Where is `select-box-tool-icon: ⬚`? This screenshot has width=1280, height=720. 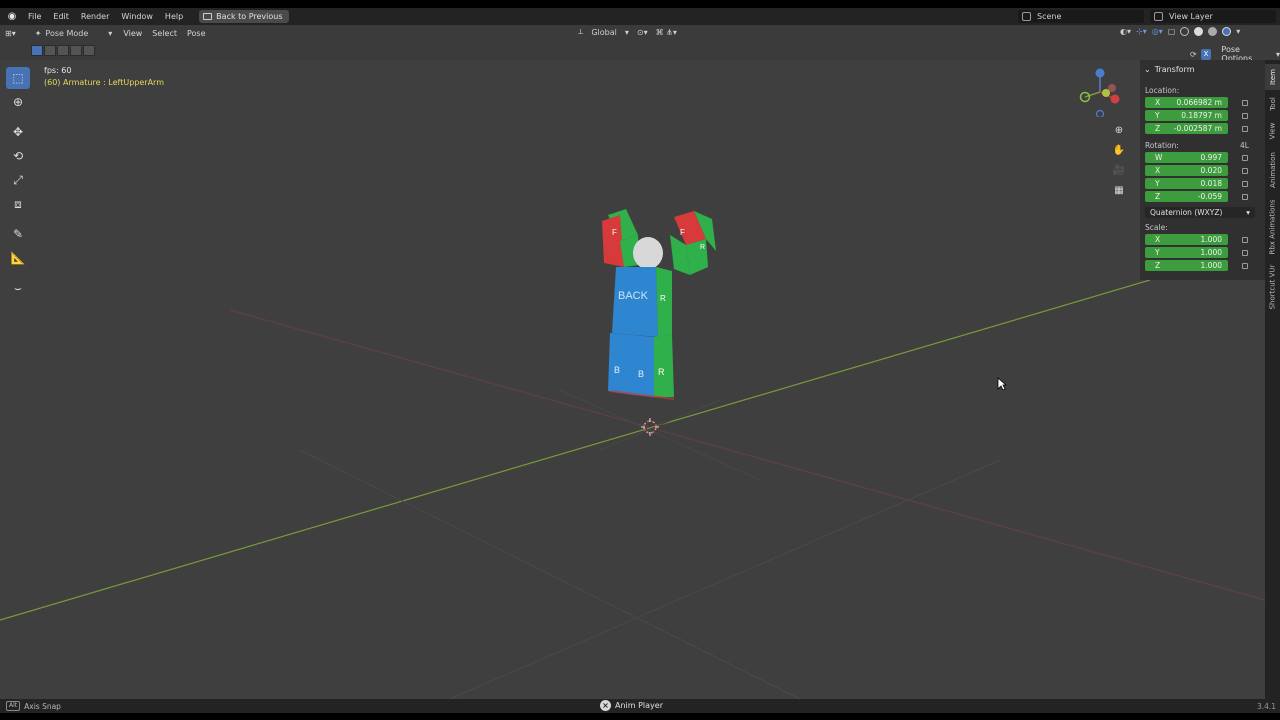
select-box-tool-icon: ⬚ is located at coordinates (18, 78).